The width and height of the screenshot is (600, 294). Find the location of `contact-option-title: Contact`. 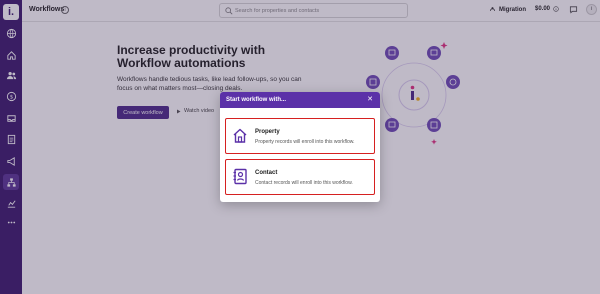

contact-option-title: Contact is located at coordinates (266, 173).